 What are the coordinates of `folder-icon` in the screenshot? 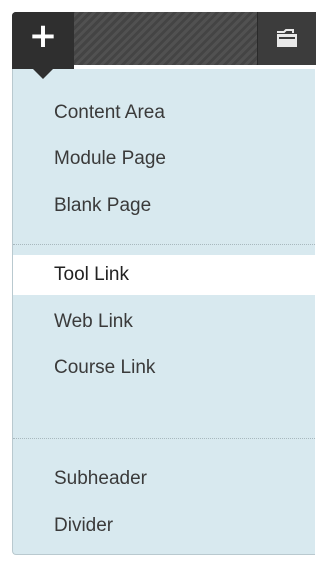 It's located at (287, 38).